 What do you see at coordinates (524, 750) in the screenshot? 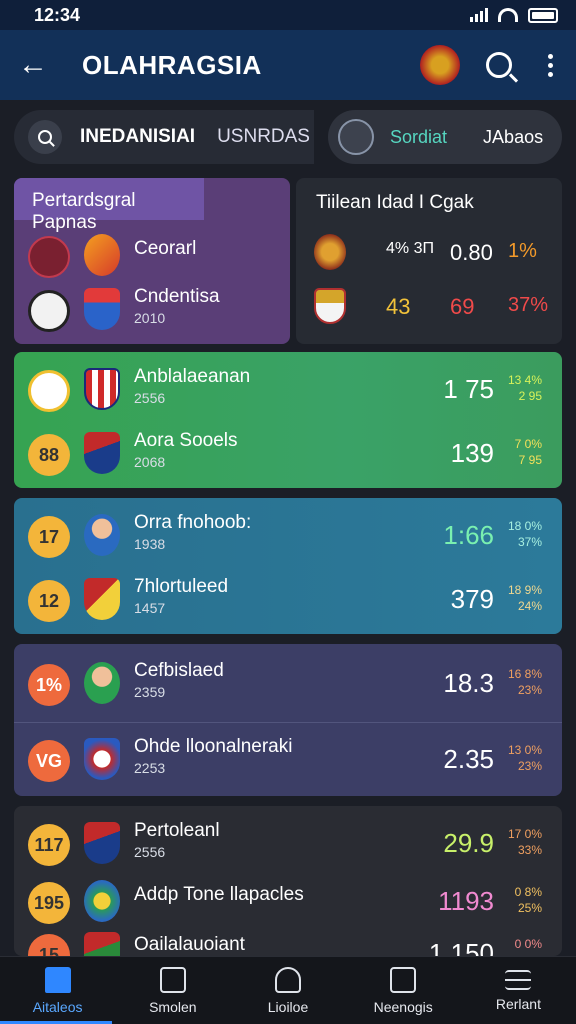
I see `percent-top: 13 0%` at bounding box center [524, 750].